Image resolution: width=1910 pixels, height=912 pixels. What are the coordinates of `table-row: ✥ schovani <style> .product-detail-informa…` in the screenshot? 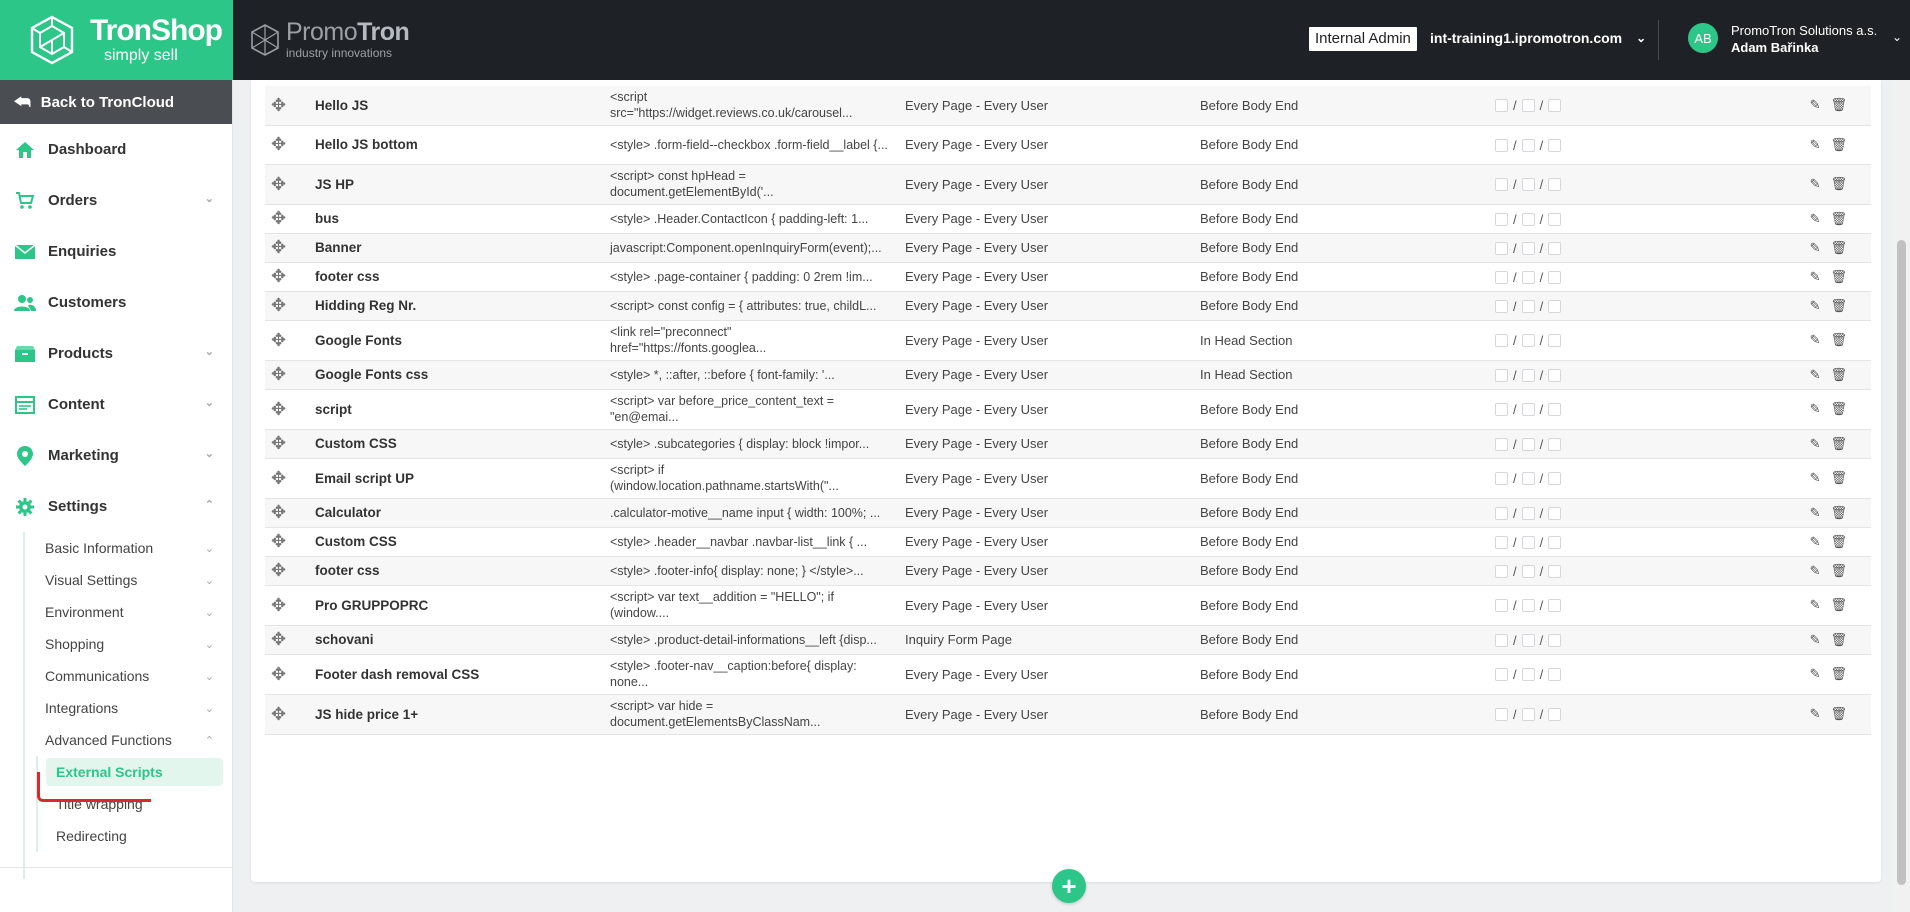 It's located at (1068, 639).